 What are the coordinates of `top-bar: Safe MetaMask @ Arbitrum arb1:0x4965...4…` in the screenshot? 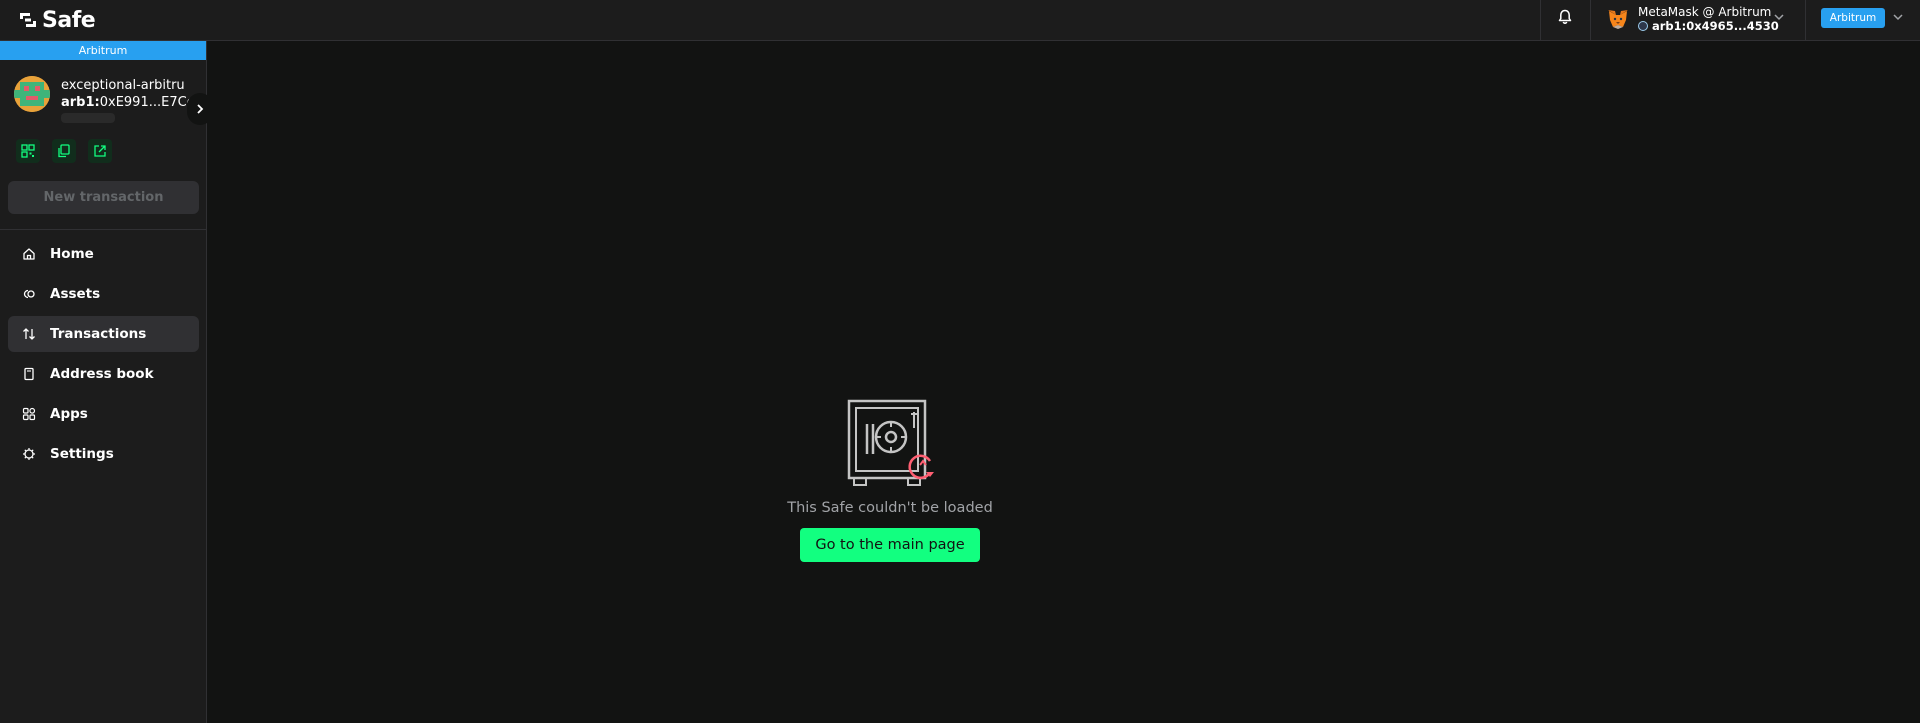 It's located at (960, 20).